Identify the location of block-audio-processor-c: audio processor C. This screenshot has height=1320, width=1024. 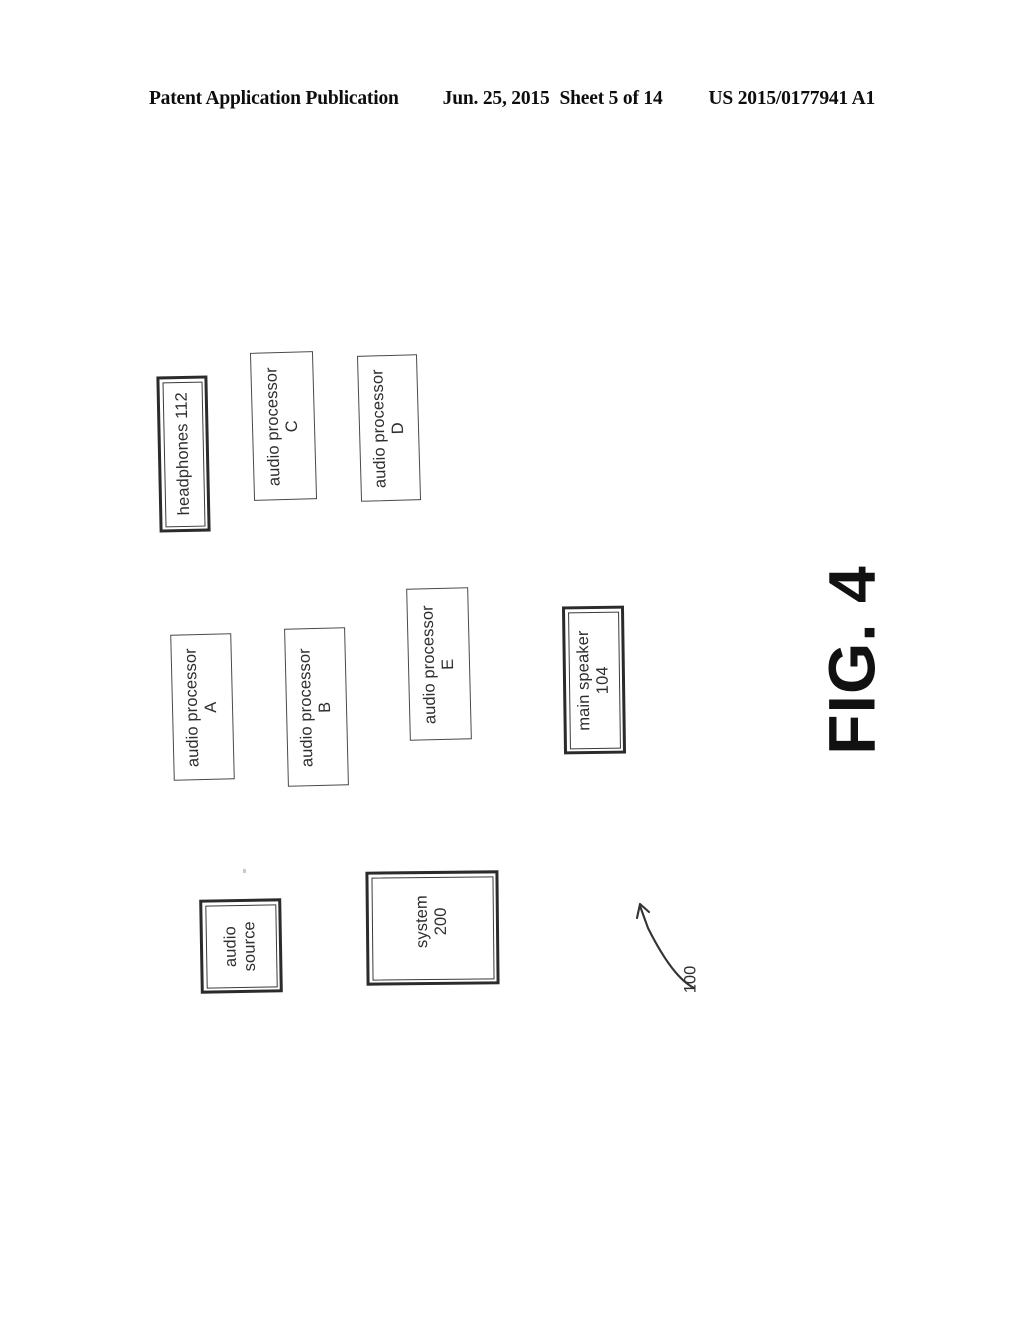
(283, 426).